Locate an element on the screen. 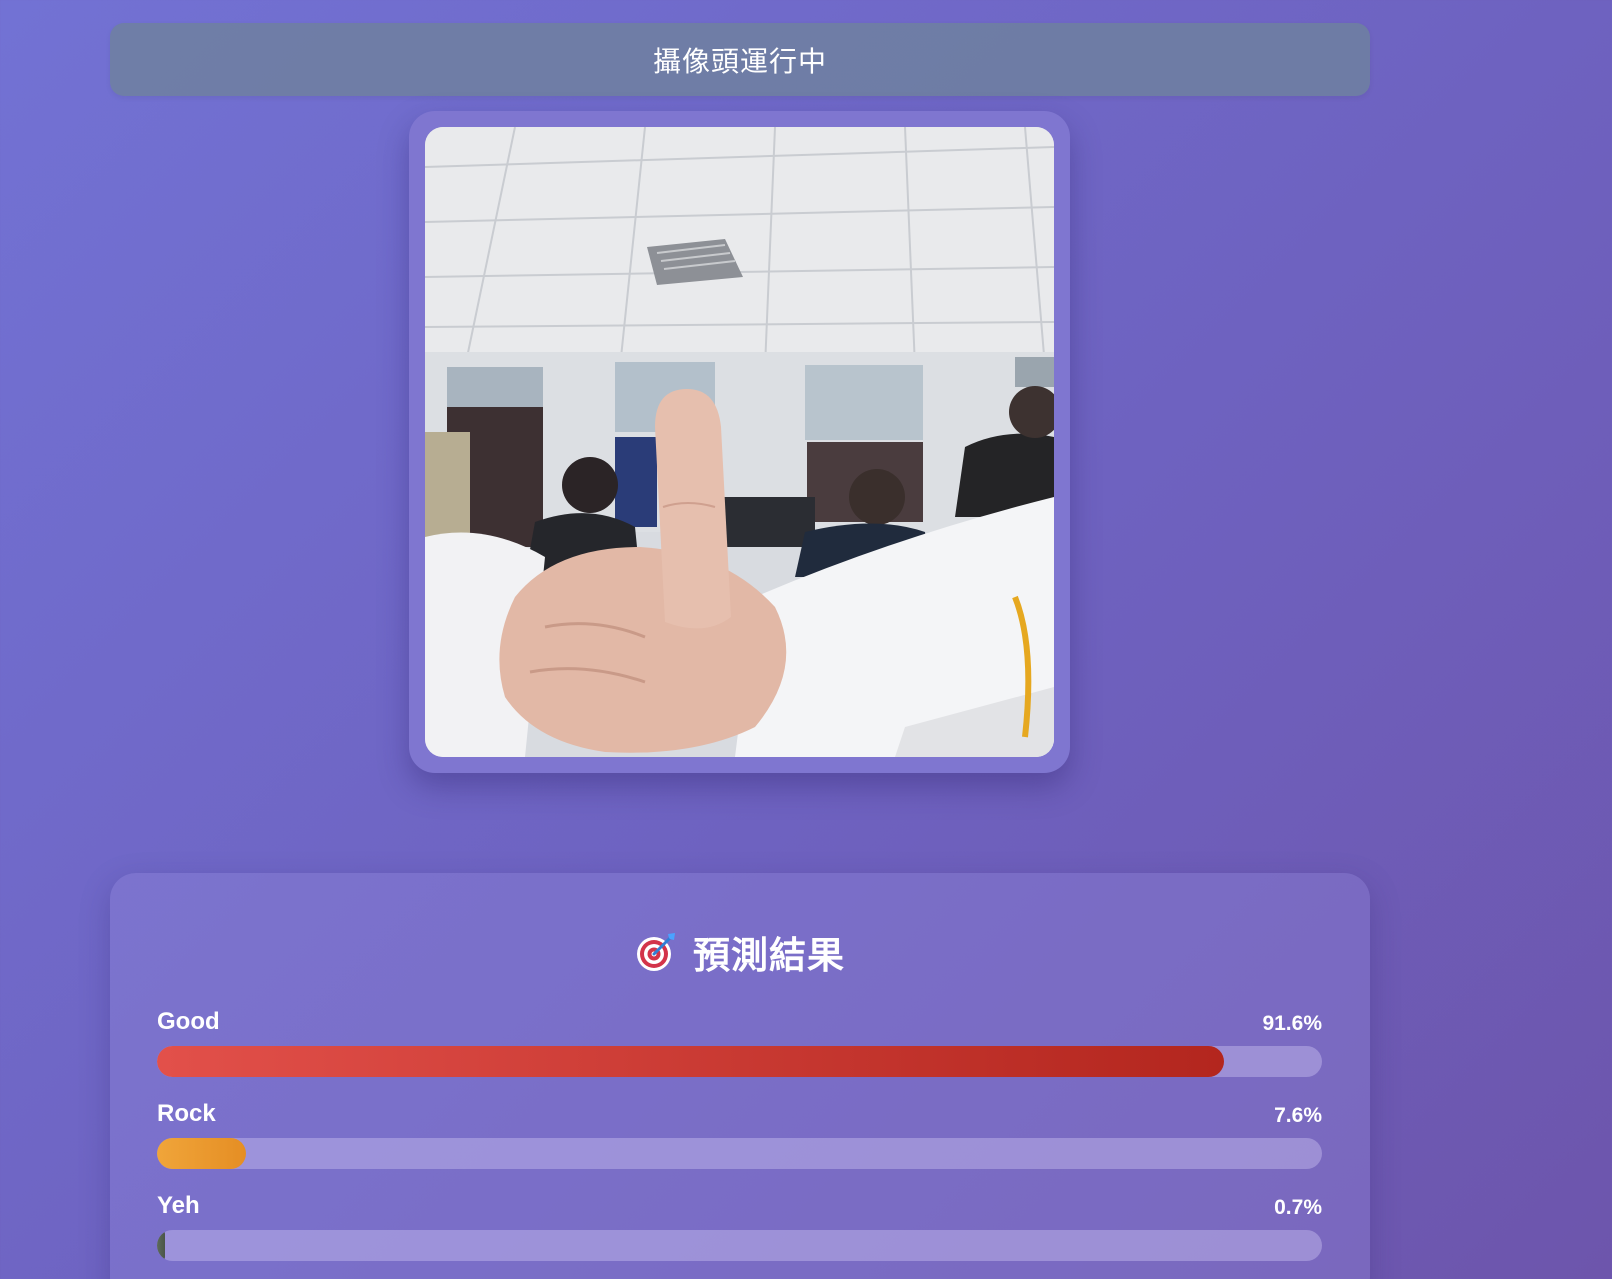 The width and height of the screenshot is (1612, 1279). prediction-label: Yeh is located at coordinates (178, 1205).